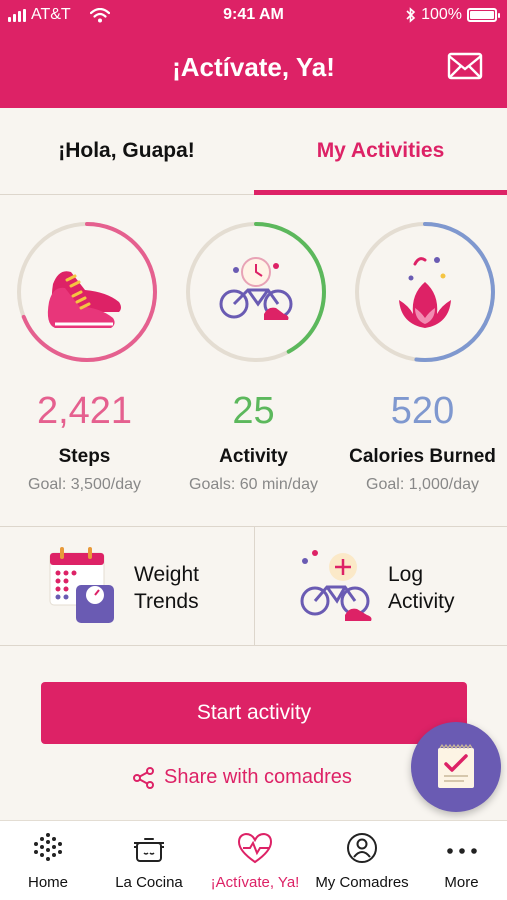 This screenshot has width=507, height=900. I want to click on stat-value: 25, so click(253, 411).